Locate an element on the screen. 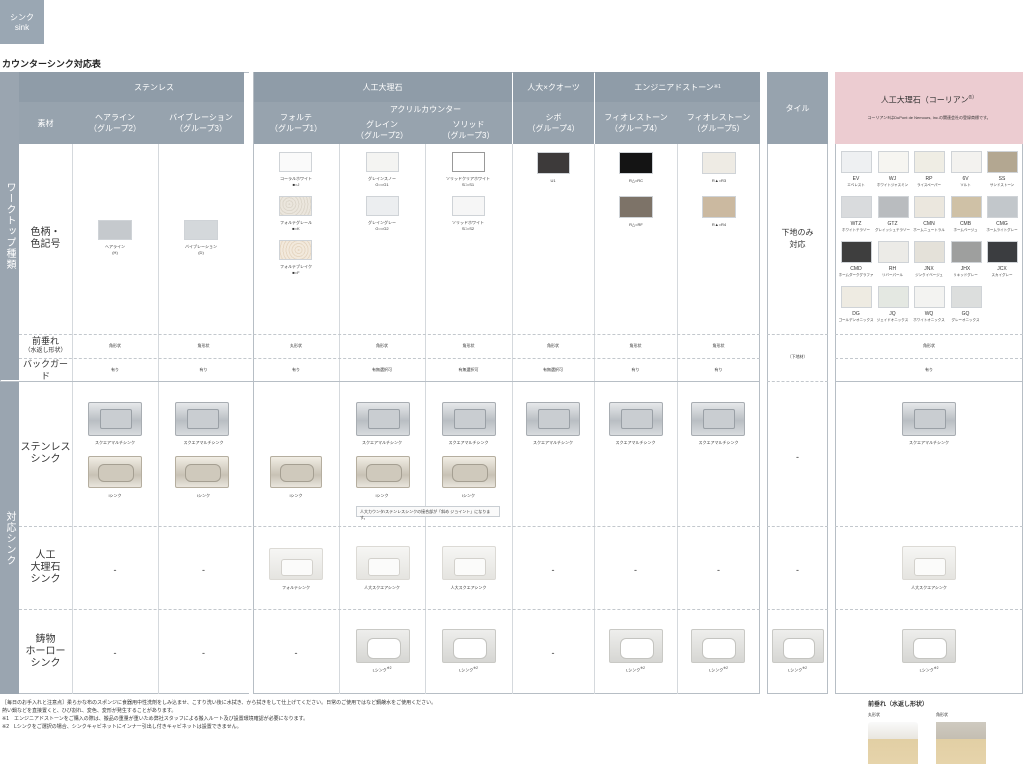  sink-i-hairline is located at coordinates (115, 472).